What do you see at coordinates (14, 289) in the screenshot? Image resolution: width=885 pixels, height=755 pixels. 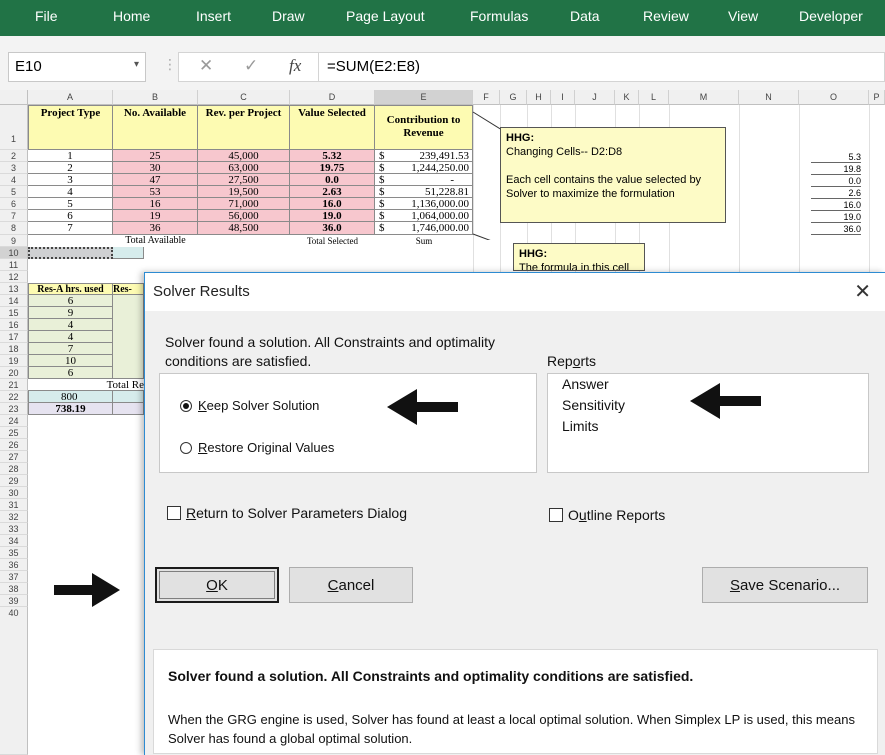 I see `row-header-13: 13` at bounding box center [14, 289].